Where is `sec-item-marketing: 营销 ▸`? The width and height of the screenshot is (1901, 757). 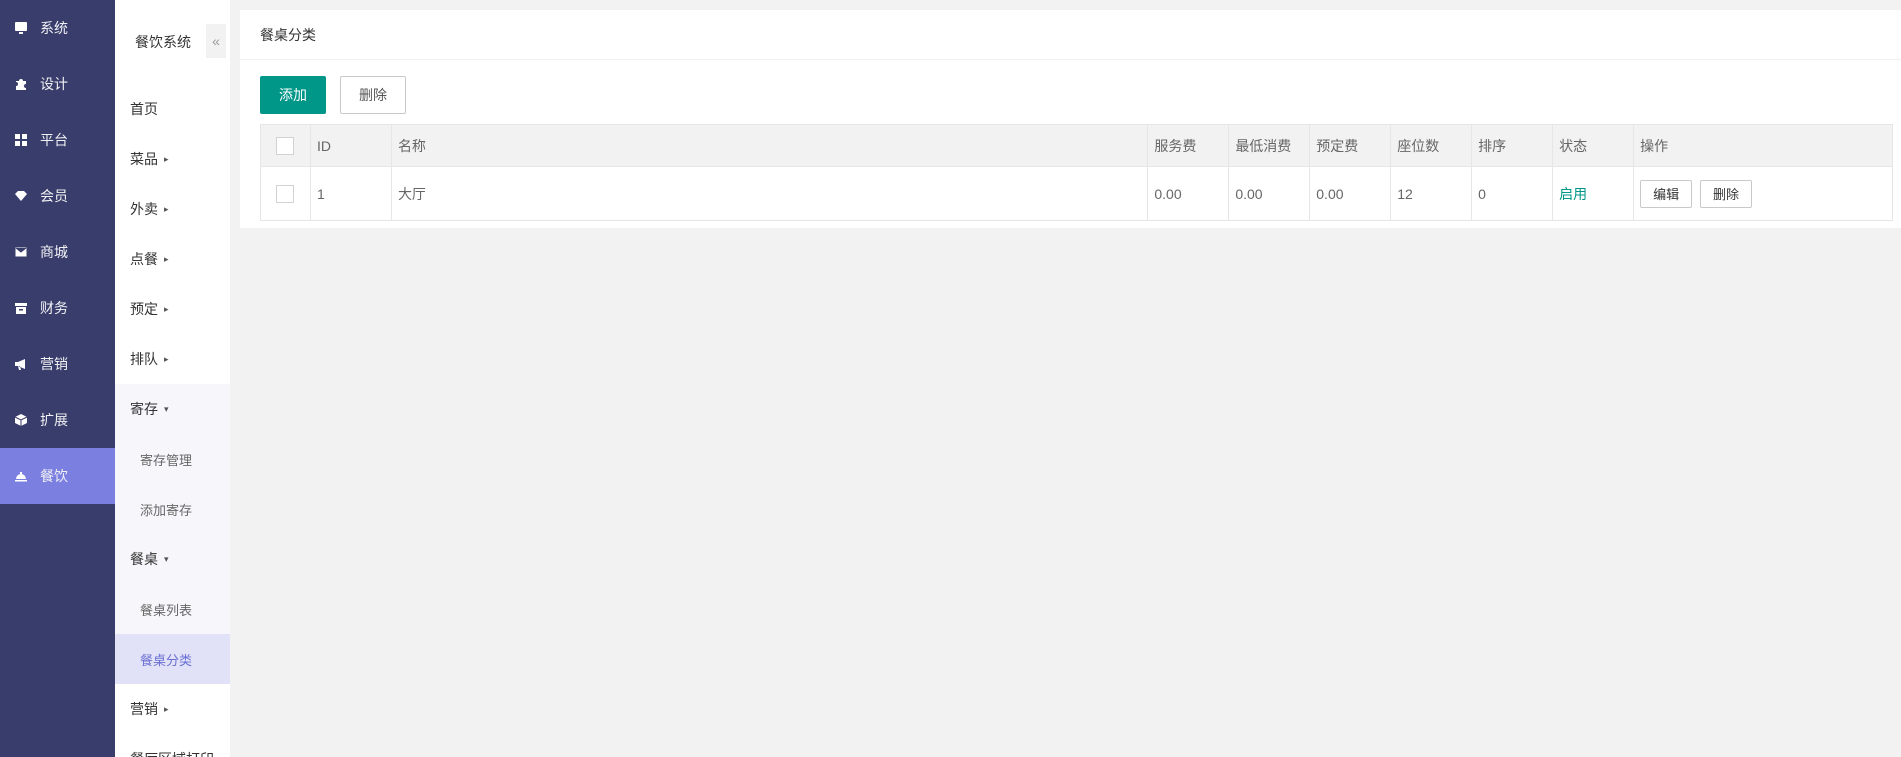 sec-item-marketing: 营销 ▸ is located at coordinates (172, 709).